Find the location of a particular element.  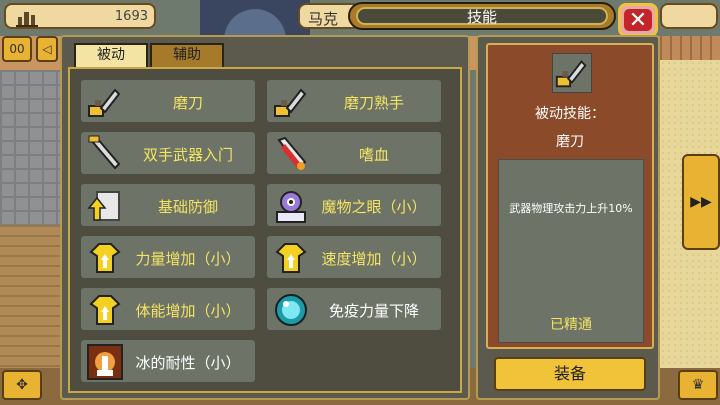

skill-description-box: 武器物理攻击力上升10% 已精通 is located at coordinates (571, 251).